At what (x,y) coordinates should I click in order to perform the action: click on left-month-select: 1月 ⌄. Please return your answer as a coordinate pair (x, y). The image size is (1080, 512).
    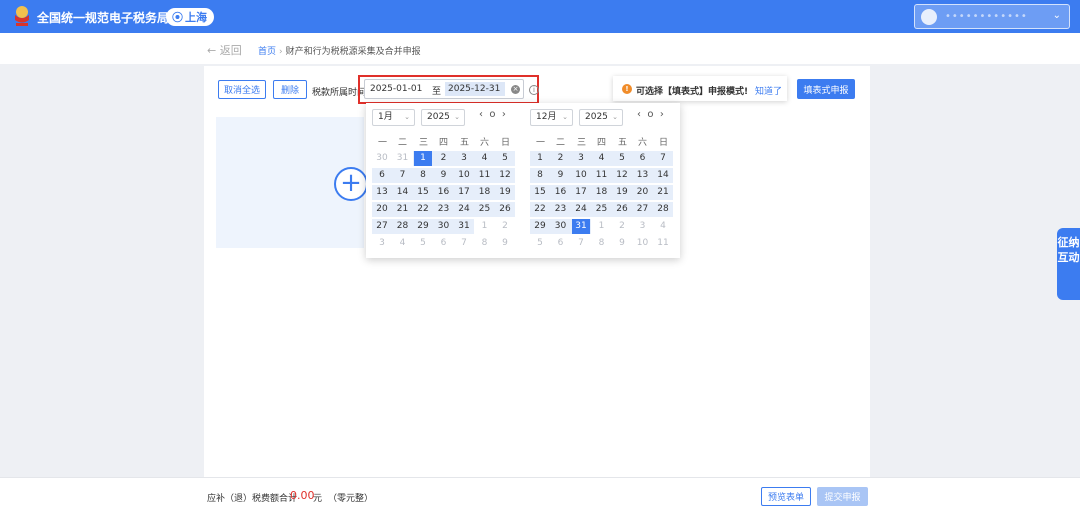
    Looking at the image, I should click on (393, 117).